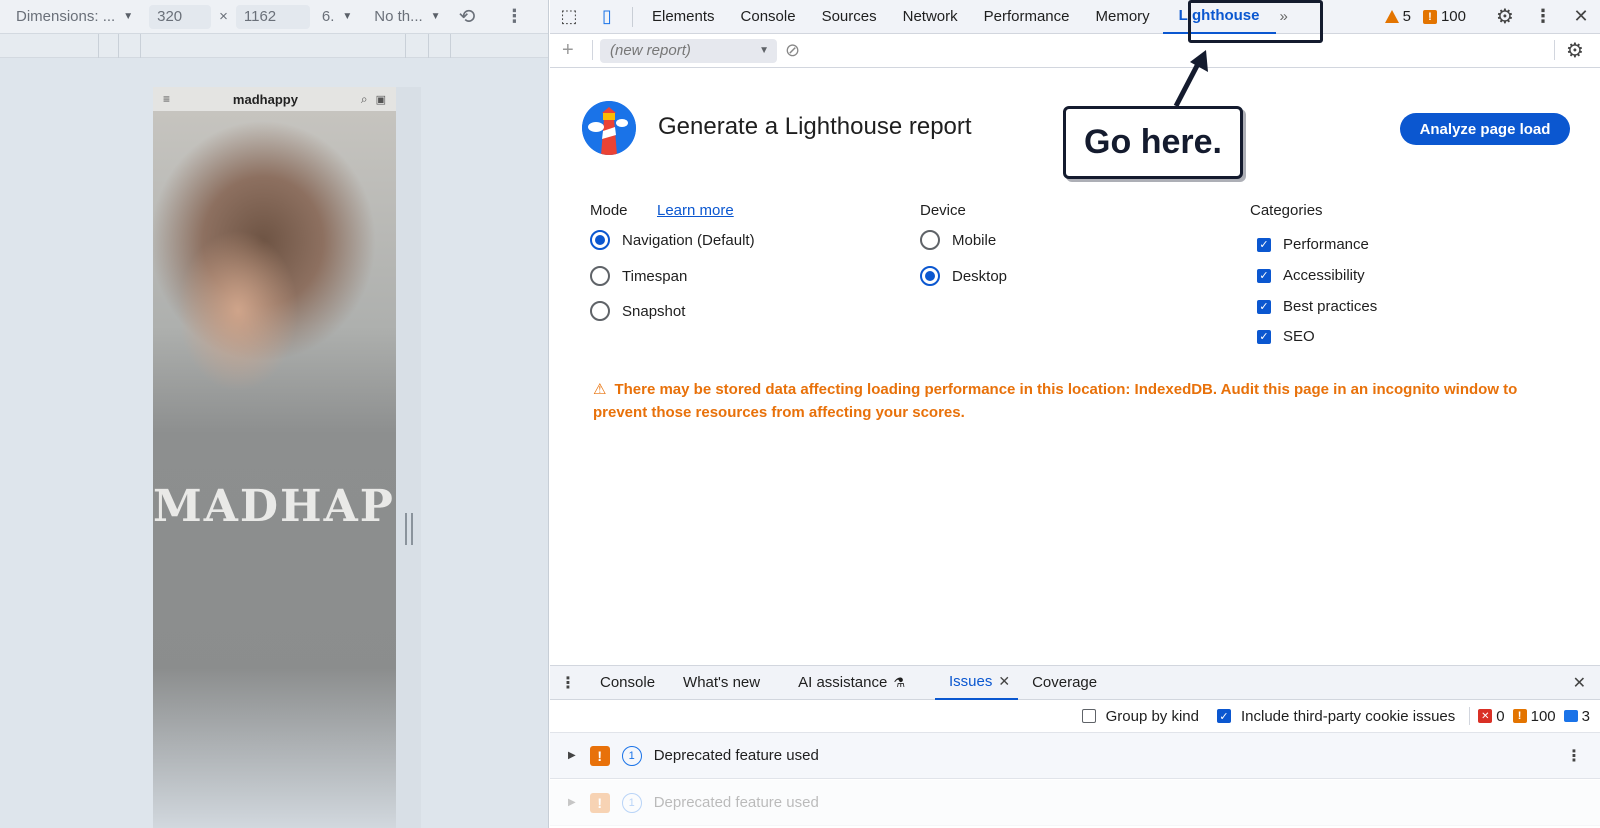 This screenshot has width=1600, height=828. Describe the element at coordinates (568, 683) in the screenshot. I see `drawer-menu-icon: ⋮` at that location.